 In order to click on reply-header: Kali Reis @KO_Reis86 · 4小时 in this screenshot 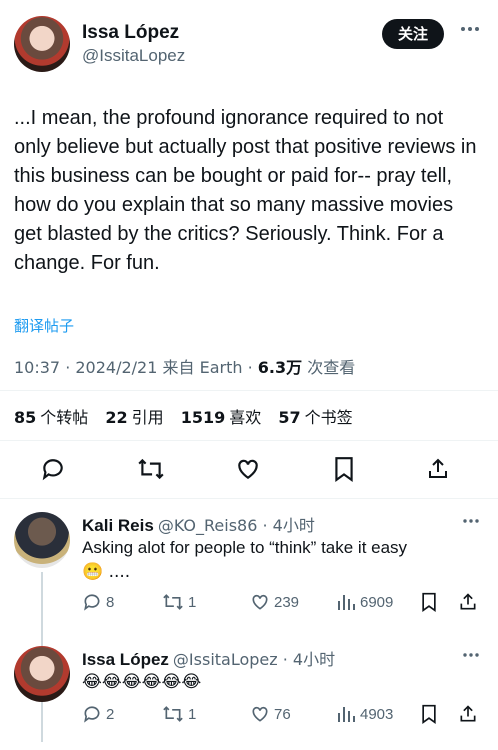, I will do `click(198, 524)`.